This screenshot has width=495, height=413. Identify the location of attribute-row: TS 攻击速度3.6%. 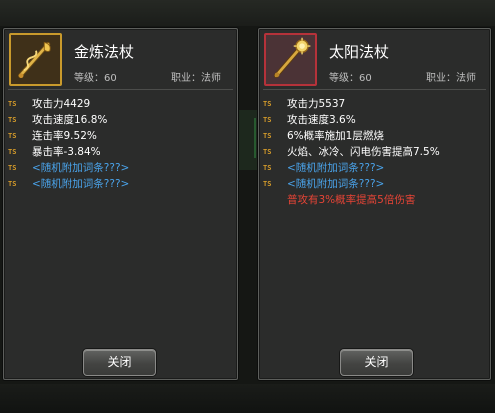
(351, 120).